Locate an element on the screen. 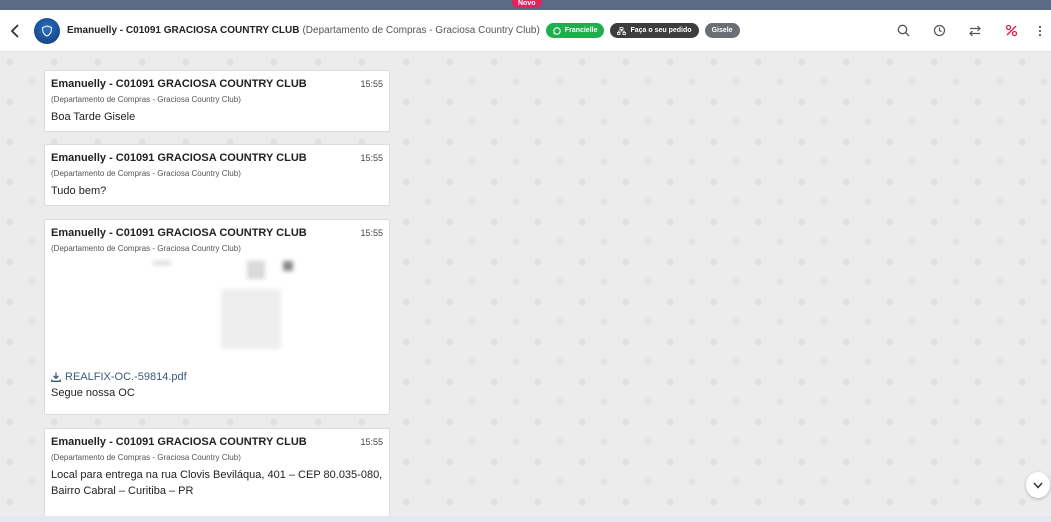 The height and width of the screenshot is (522, 1051). shield-logo-icon is located at coordinates (47, 30).